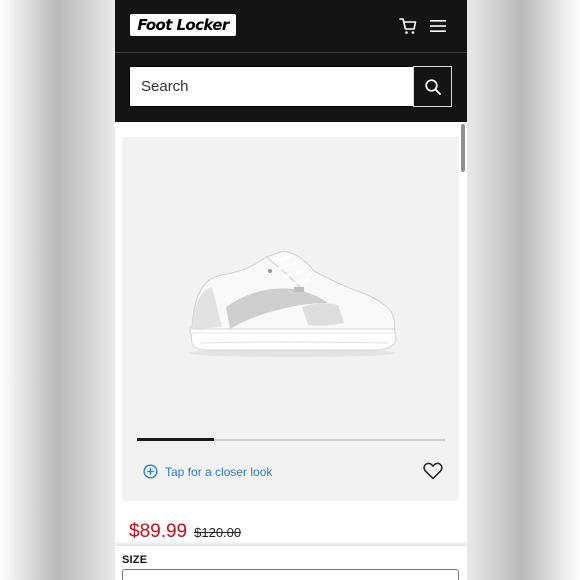  What do you see at coordinates (135, 560) in the screenshot?
I see `size-label: SIZE` at bounding box center [135, 560].